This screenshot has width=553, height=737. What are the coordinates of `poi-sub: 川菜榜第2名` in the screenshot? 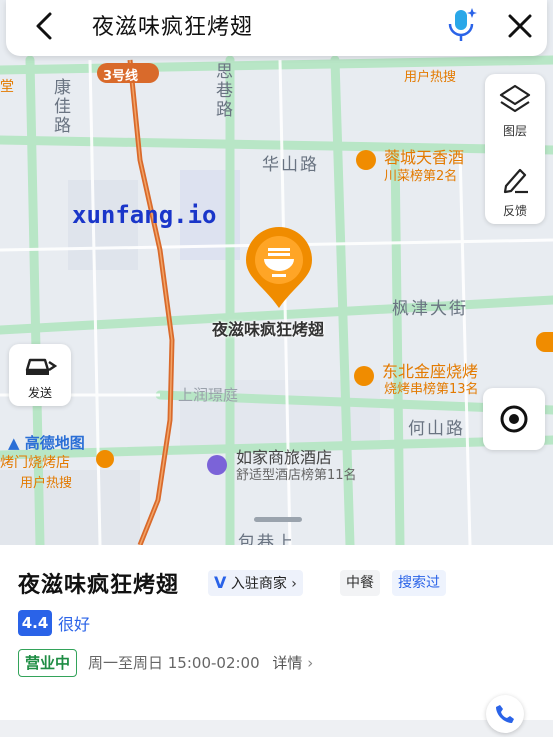 It's located at (421, 176).